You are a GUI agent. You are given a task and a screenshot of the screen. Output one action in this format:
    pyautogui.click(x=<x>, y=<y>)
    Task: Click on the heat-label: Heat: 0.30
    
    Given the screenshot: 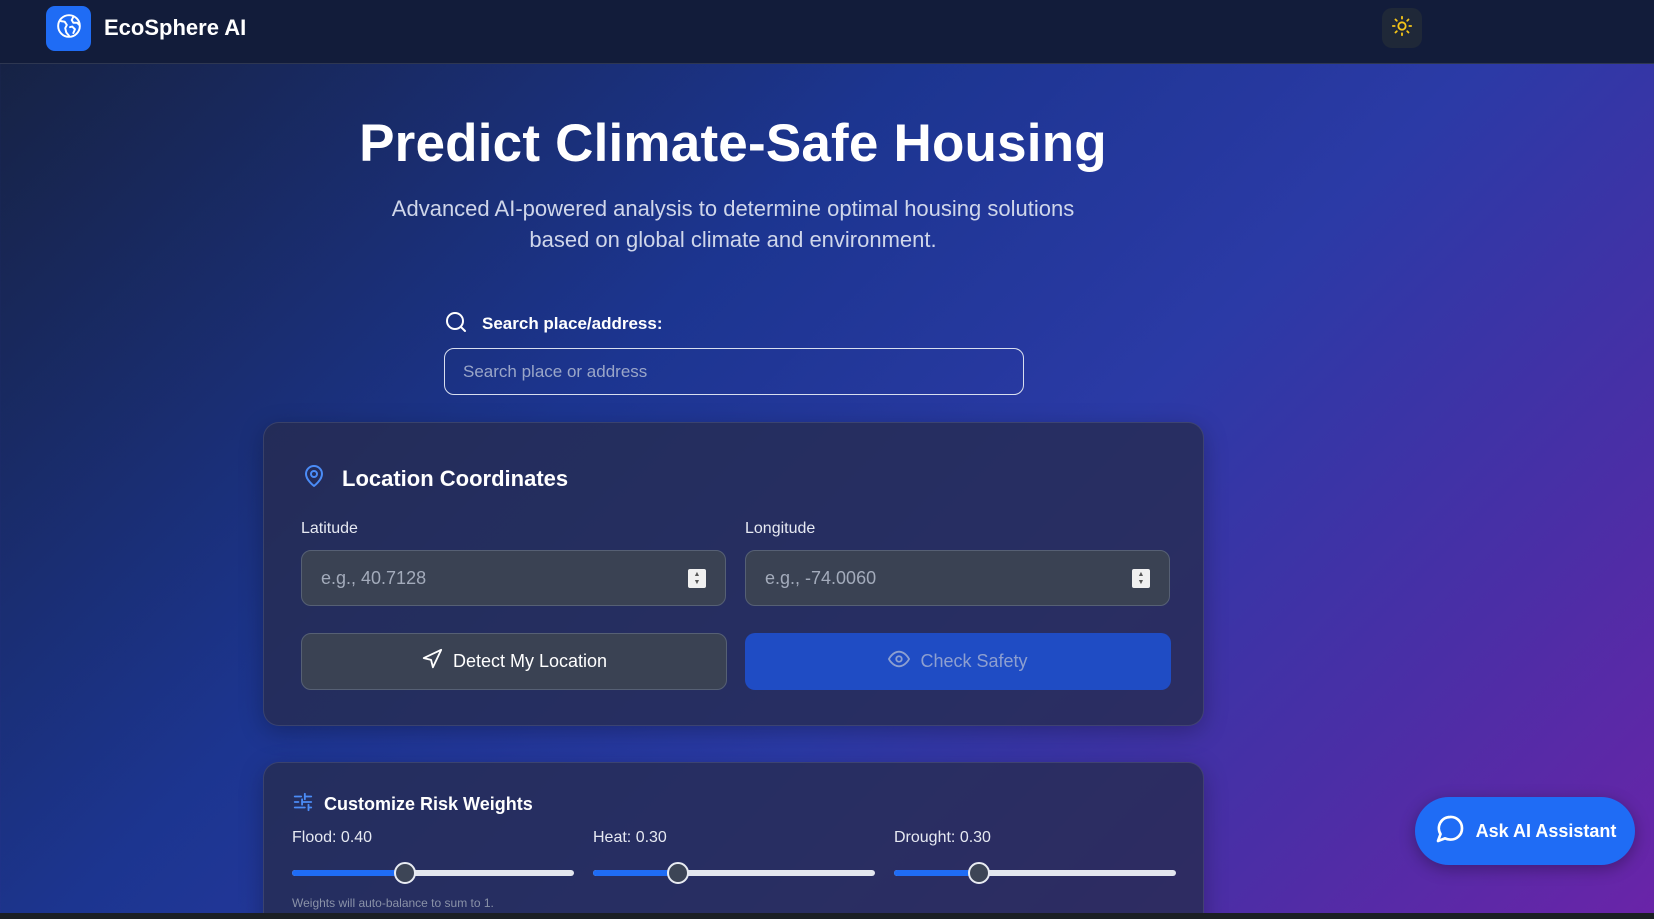 What is the action you would take?
    pyautogui.click(x=630, y=837)
    